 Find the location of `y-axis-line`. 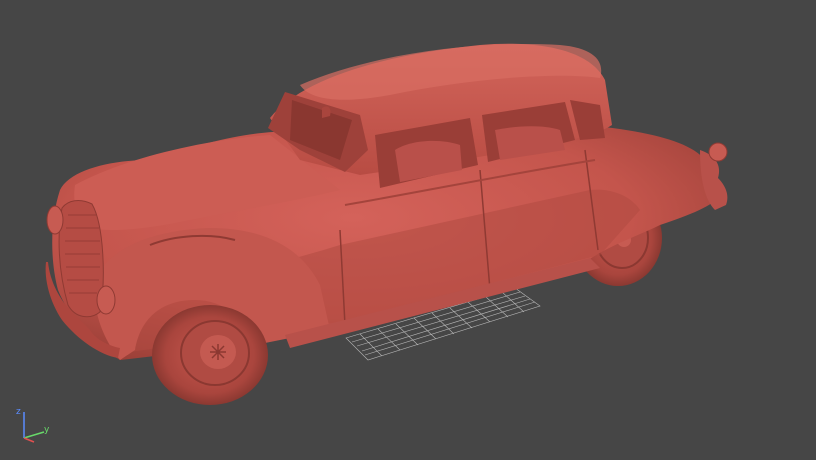

y-axis-line is located at coordinates (34, 435).